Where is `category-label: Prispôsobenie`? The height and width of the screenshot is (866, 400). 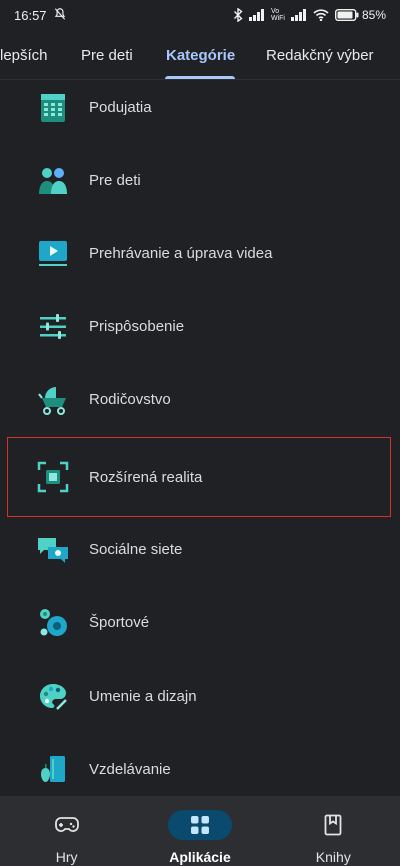 category-label: Prispôsobenie is located at coordinates (137, 326).